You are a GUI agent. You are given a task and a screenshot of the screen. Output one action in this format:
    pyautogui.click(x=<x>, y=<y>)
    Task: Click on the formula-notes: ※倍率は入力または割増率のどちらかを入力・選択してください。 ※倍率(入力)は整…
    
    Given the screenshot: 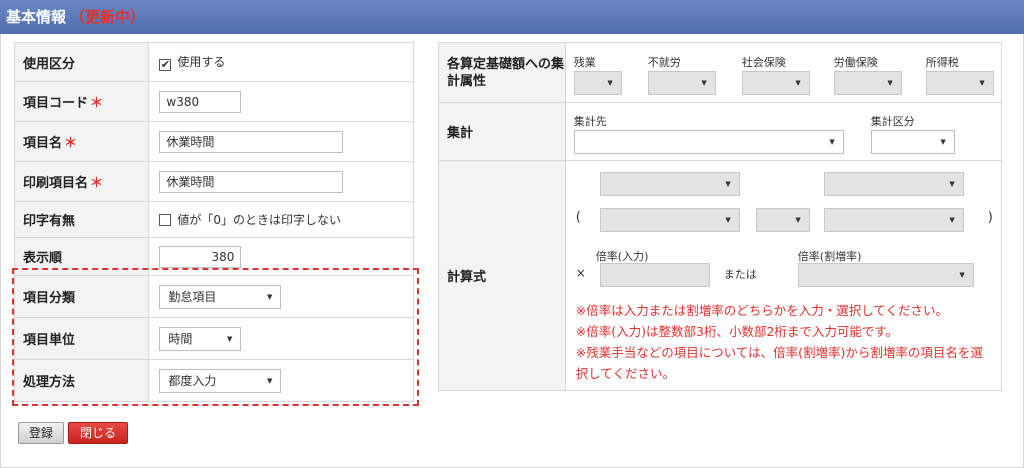 What is the action you would take?
    pyautogui.click(x=786, y=342)
    